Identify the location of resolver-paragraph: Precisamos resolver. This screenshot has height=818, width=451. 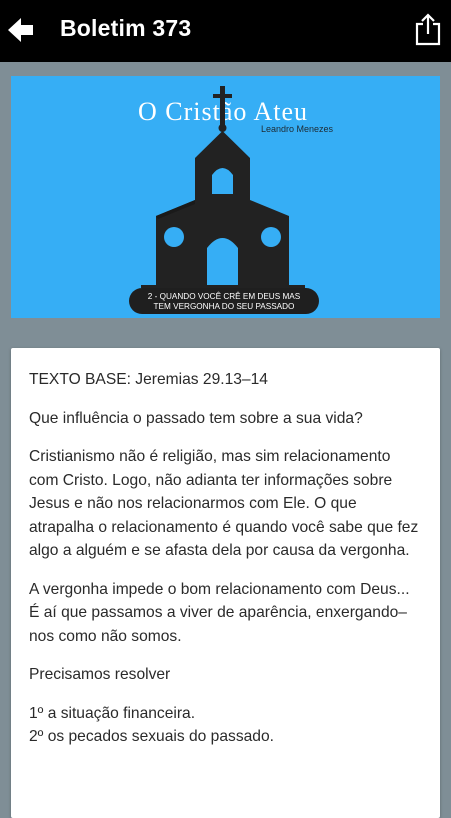
(100, 674).